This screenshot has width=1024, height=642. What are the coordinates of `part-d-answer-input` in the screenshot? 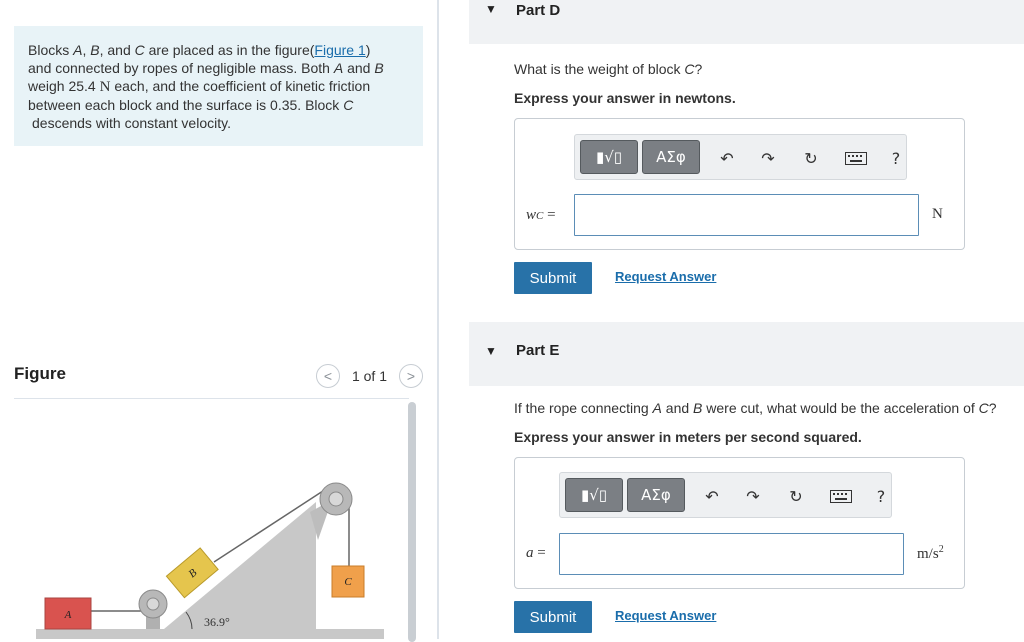 It's located at (746, 215).